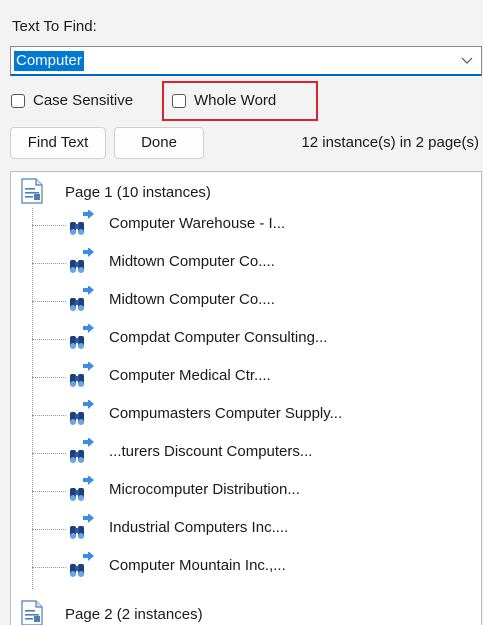 This screenshot has height=625, width=483. What do you see at coordinates (390, 142) in the screenshot?
I see `instances-status: 12 instance(s) in 2 page(s)` at bounding box center [390, 142].